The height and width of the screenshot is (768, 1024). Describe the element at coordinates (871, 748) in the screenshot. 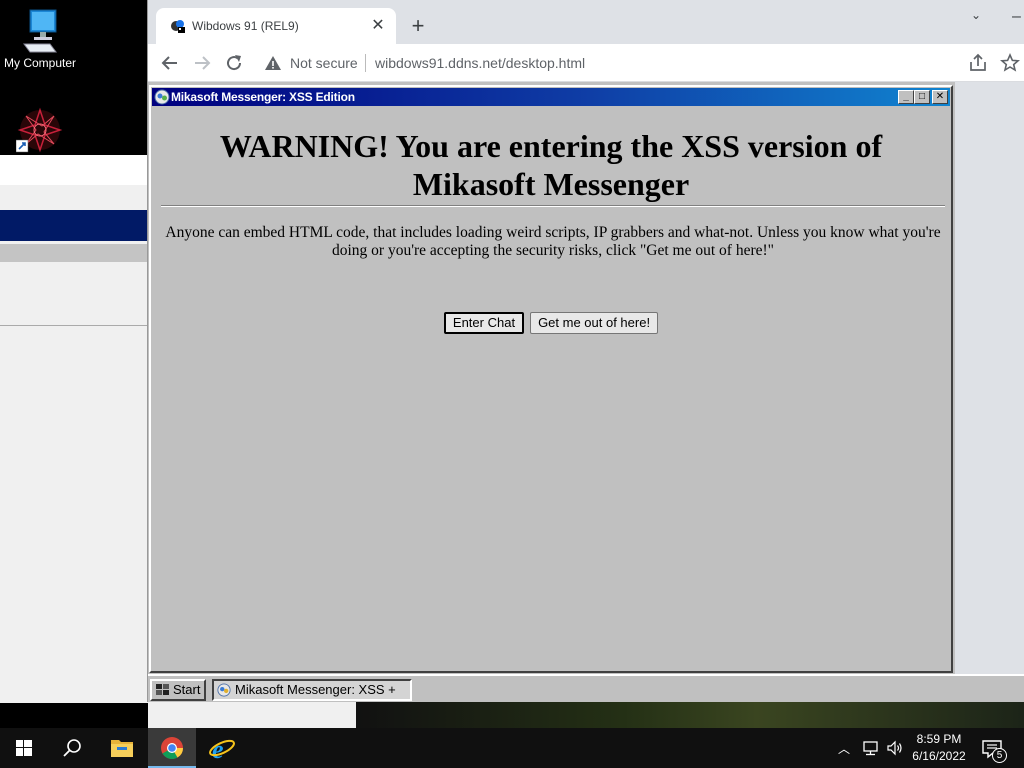

I see `network-icon` at that location.